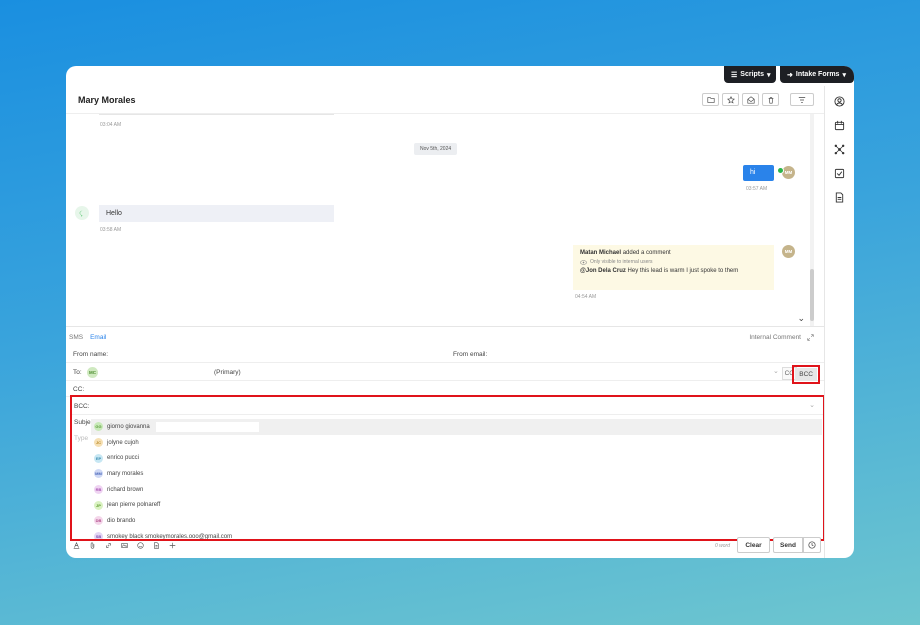 The height and width of the screenshot is (625, 920). Describe the element at coordinates (583, 262) in the screenshot. I see `eye-icon` at that location.